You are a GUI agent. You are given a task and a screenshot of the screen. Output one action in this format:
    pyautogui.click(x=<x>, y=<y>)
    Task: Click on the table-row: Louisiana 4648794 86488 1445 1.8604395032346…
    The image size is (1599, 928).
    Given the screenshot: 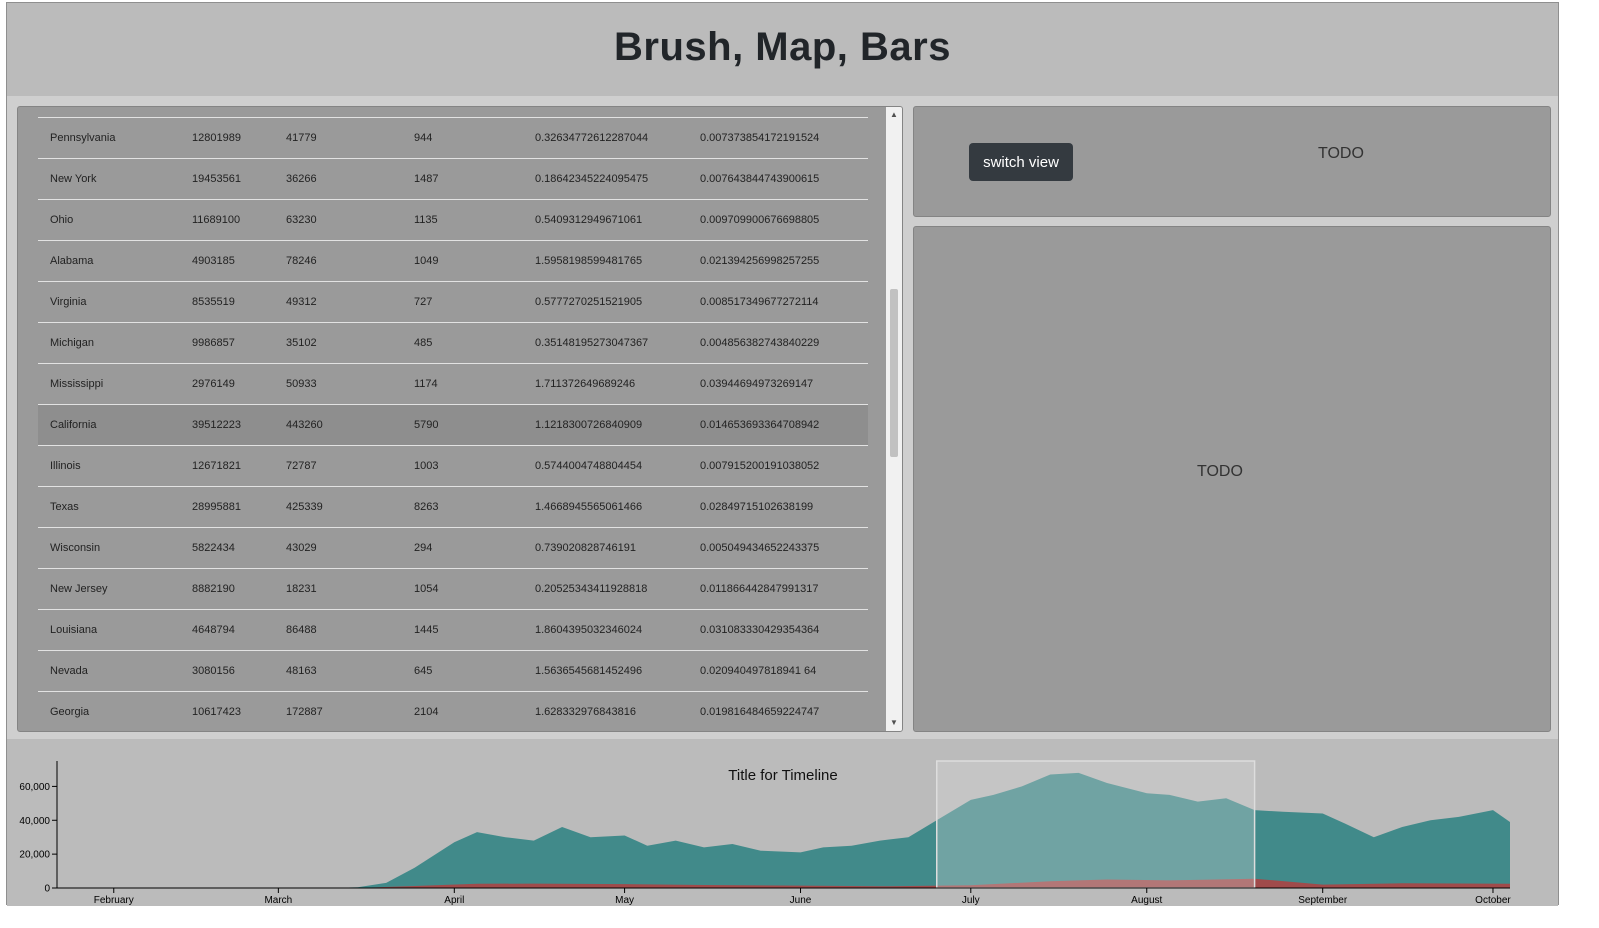 What is the action you would take?
    pyautogui.click(x=453, y=629)
    